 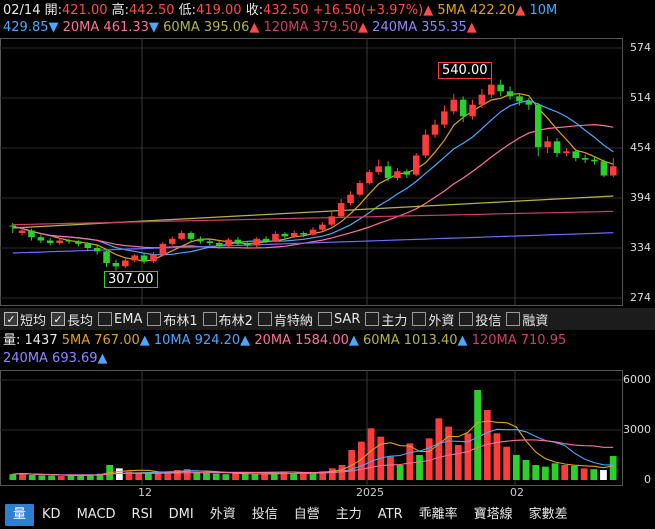 I want to click on toggle-label: 融資, so click(x=535, y=321).